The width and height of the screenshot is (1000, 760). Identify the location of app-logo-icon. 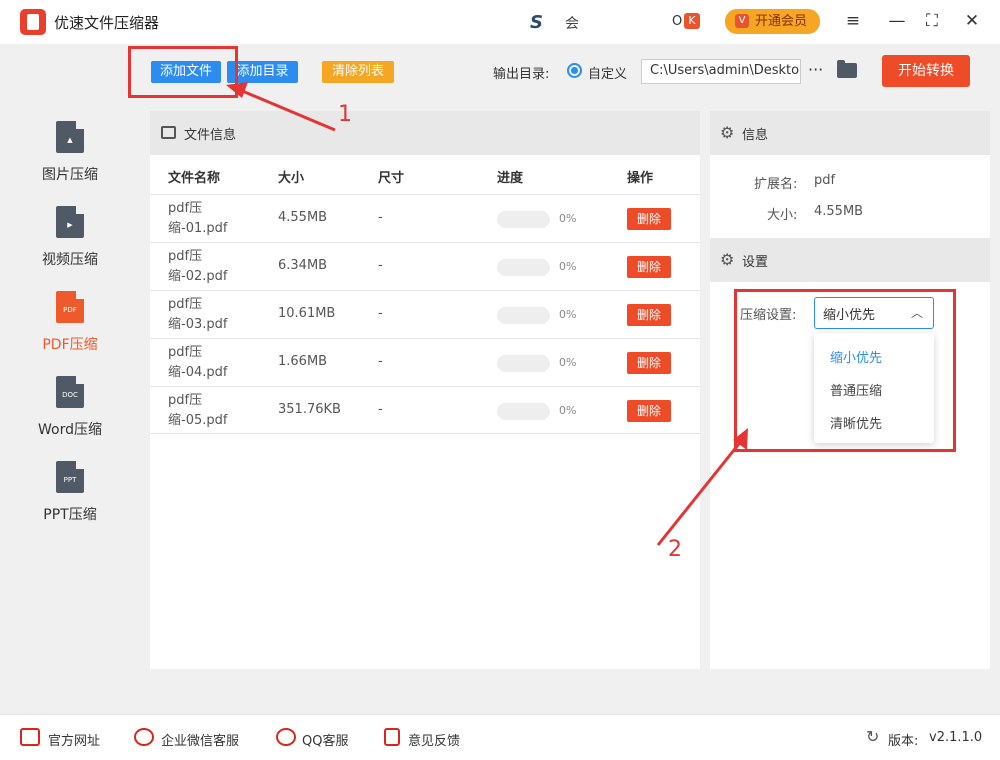
(33, 22).